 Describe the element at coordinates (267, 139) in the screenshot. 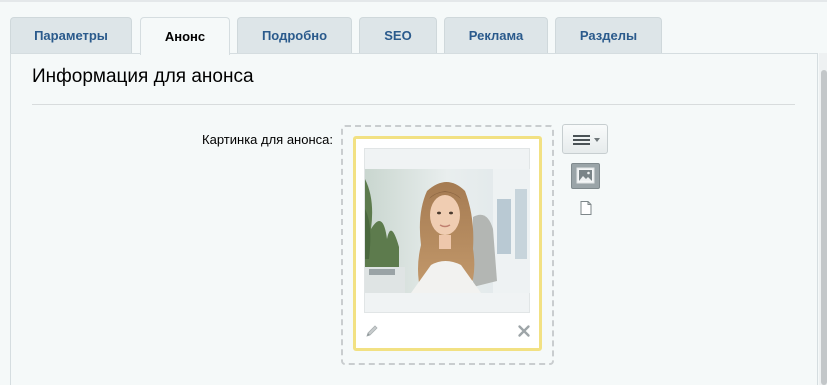

I see `preview-image-label: Картинка для анонса:` at that location.